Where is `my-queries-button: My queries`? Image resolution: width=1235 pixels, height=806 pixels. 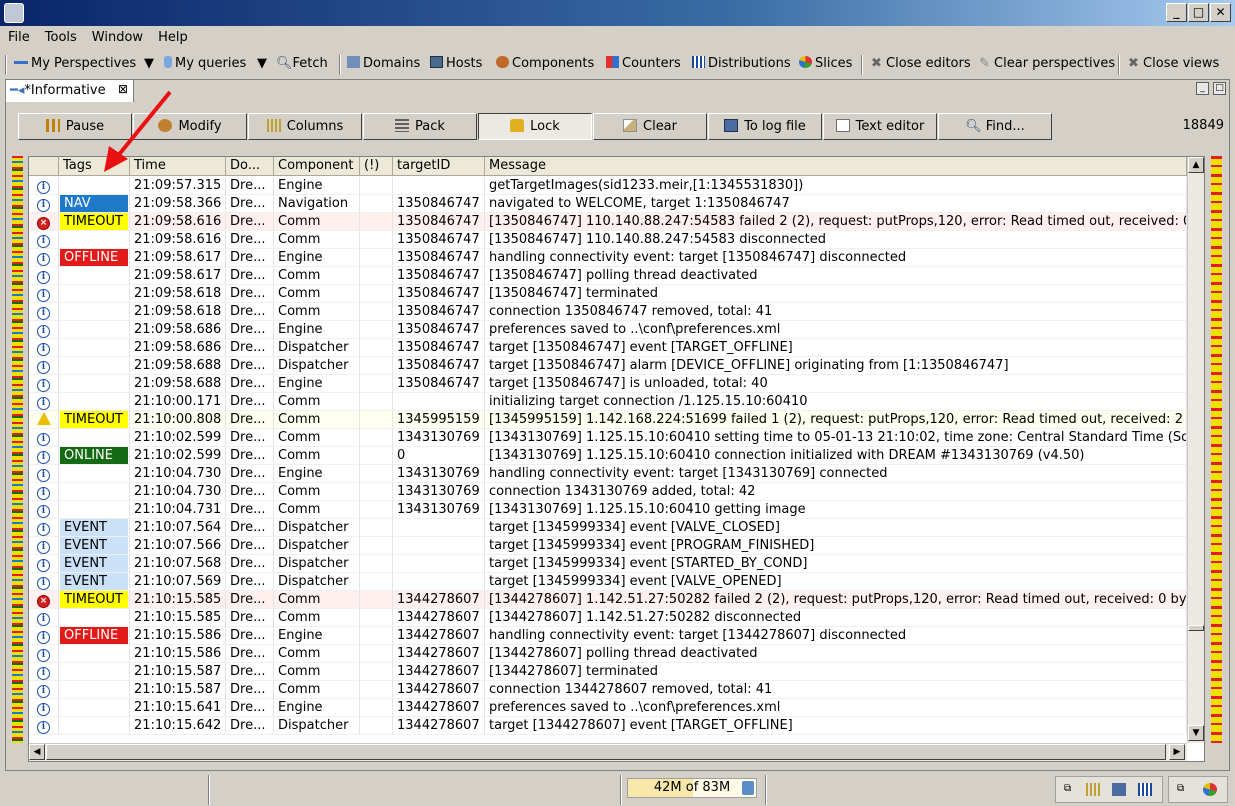 my-queries-button: My queries is located at coordinates (205, 63).